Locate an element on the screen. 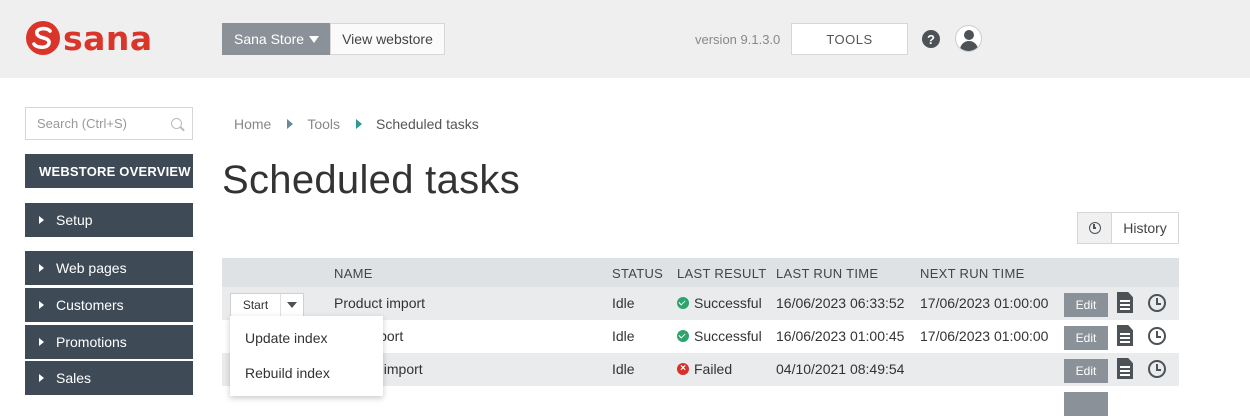 Image resolution: width=1250 pixels, height=419 pixels. logo-text: sana is located at coordinates (108, 38).